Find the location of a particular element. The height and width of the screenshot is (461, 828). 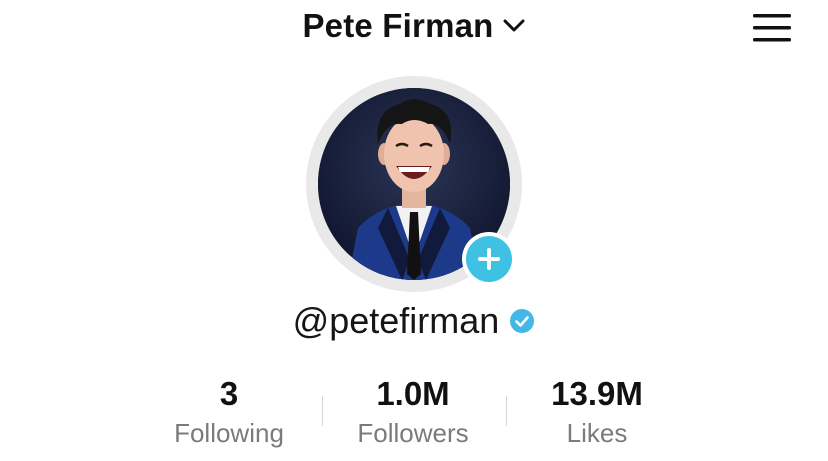

follow-button-fill is located at coordinates (489, 259).